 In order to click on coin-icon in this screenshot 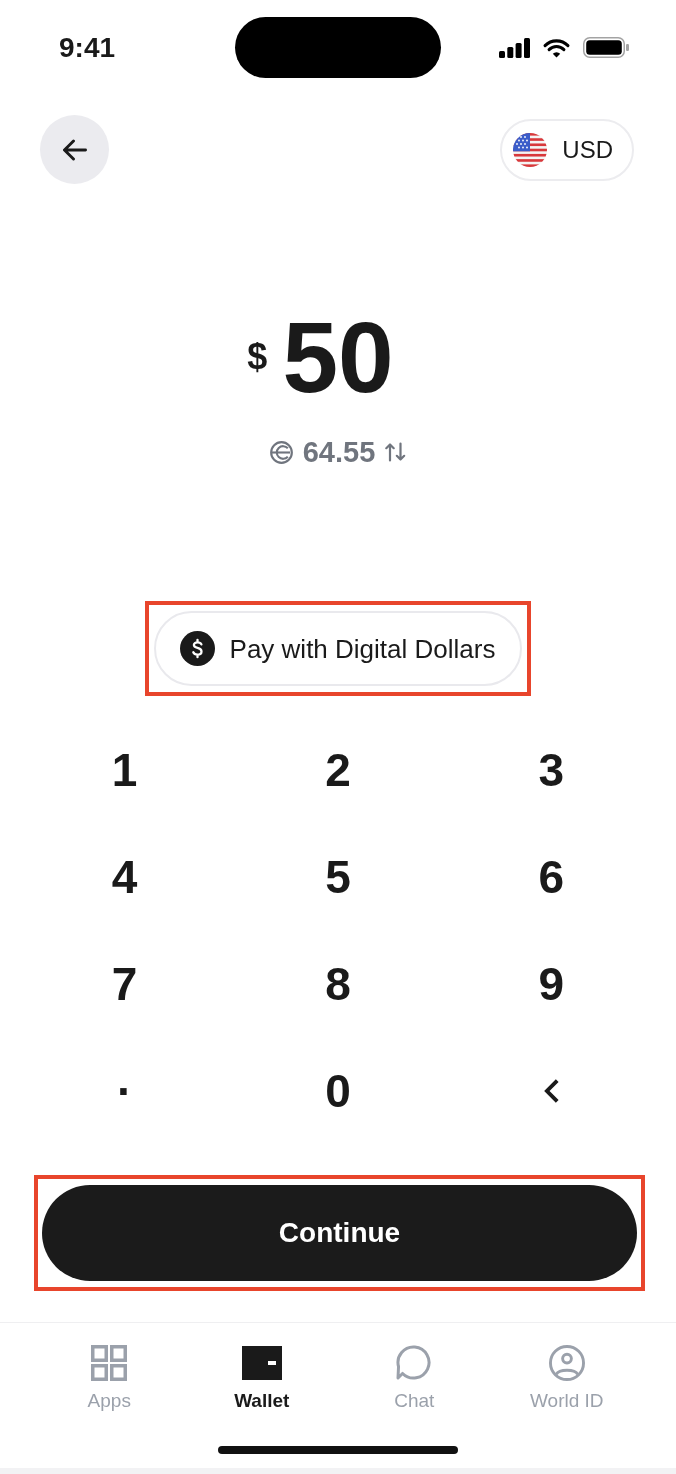, I will do `click(281, 452)`.